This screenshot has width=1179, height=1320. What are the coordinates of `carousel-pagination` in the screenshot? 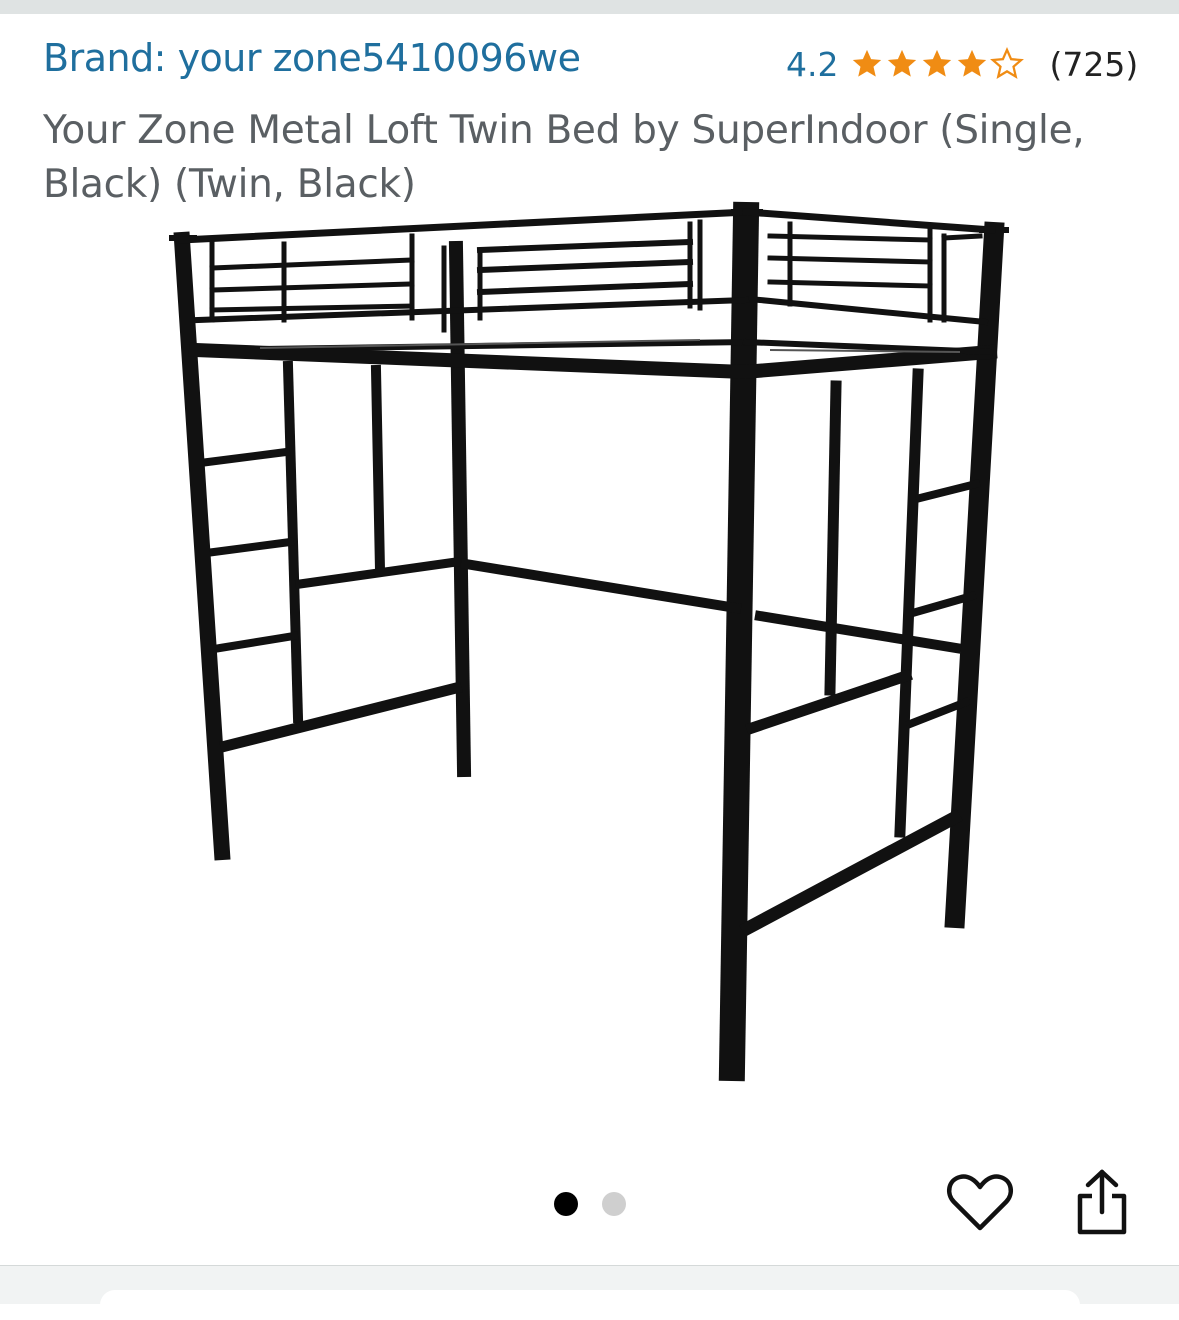 It's located at (602, 1204).